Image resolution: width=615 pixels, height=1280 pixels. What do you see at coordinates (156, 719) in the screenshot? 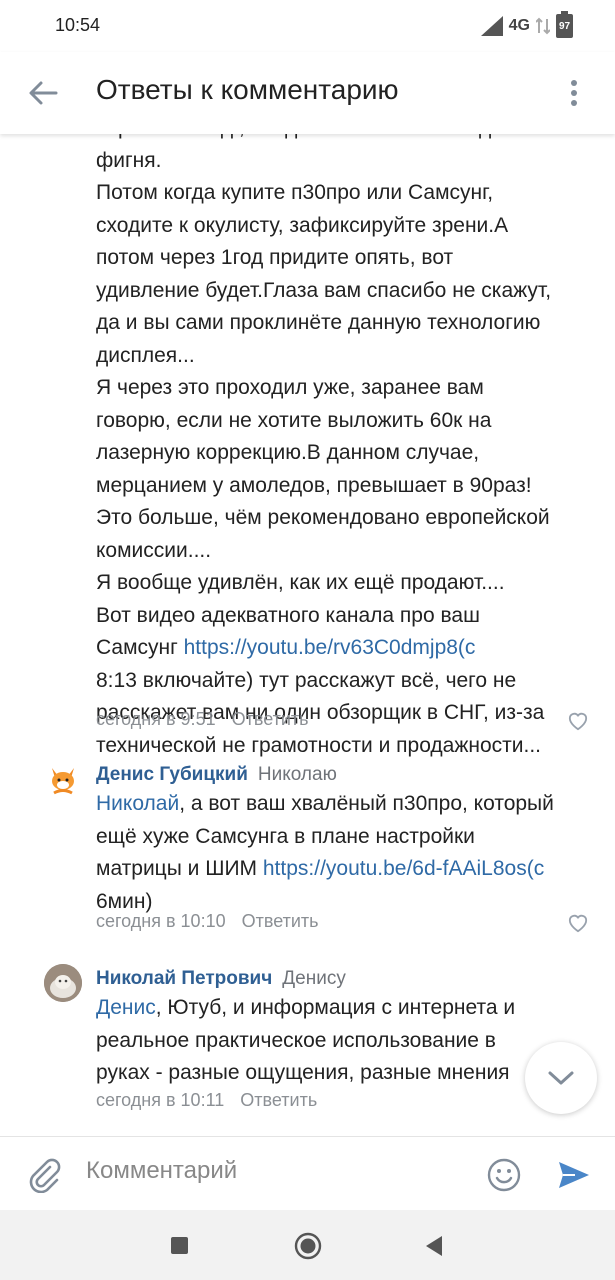
I see `comment-time: сегодня в 9:51` at bounding box center [156, 719].